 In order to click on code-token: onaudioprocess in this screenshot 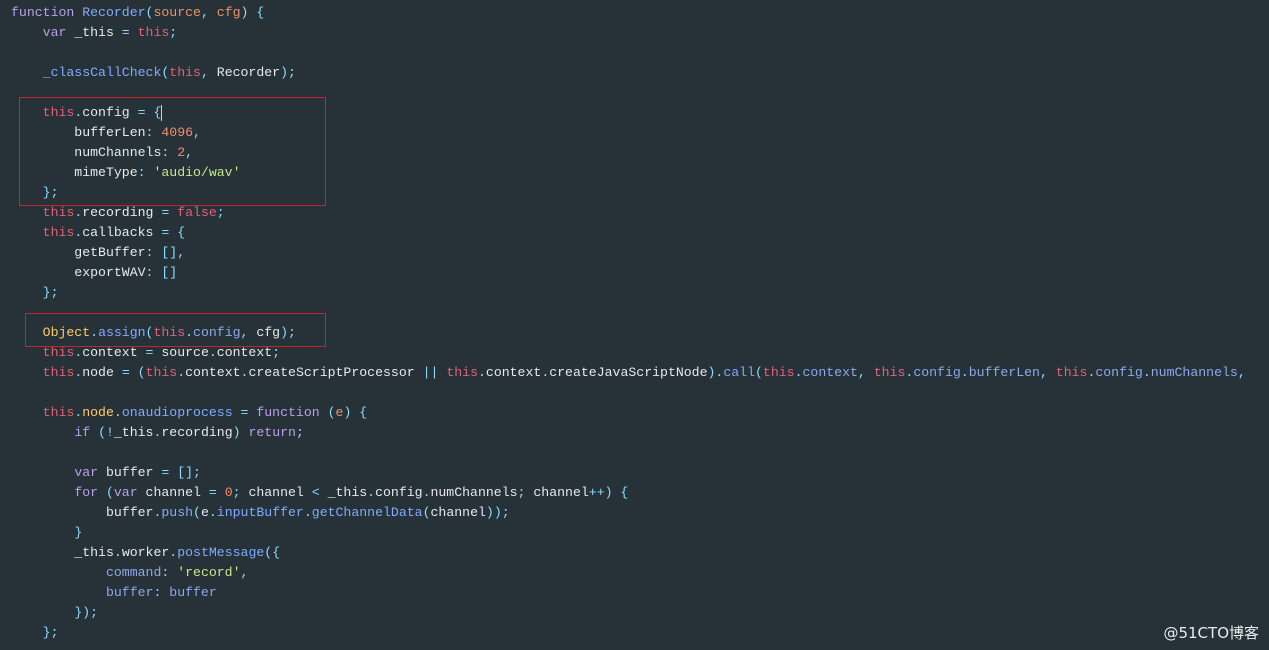, I will do `click(181, 412)`.